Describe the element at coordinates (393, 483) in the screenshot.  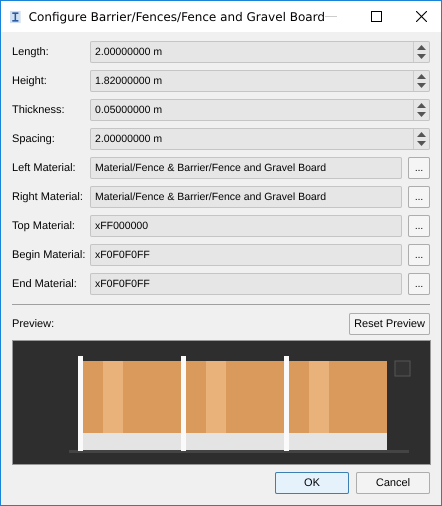
I see `cancel-button: Cancel` at that location.